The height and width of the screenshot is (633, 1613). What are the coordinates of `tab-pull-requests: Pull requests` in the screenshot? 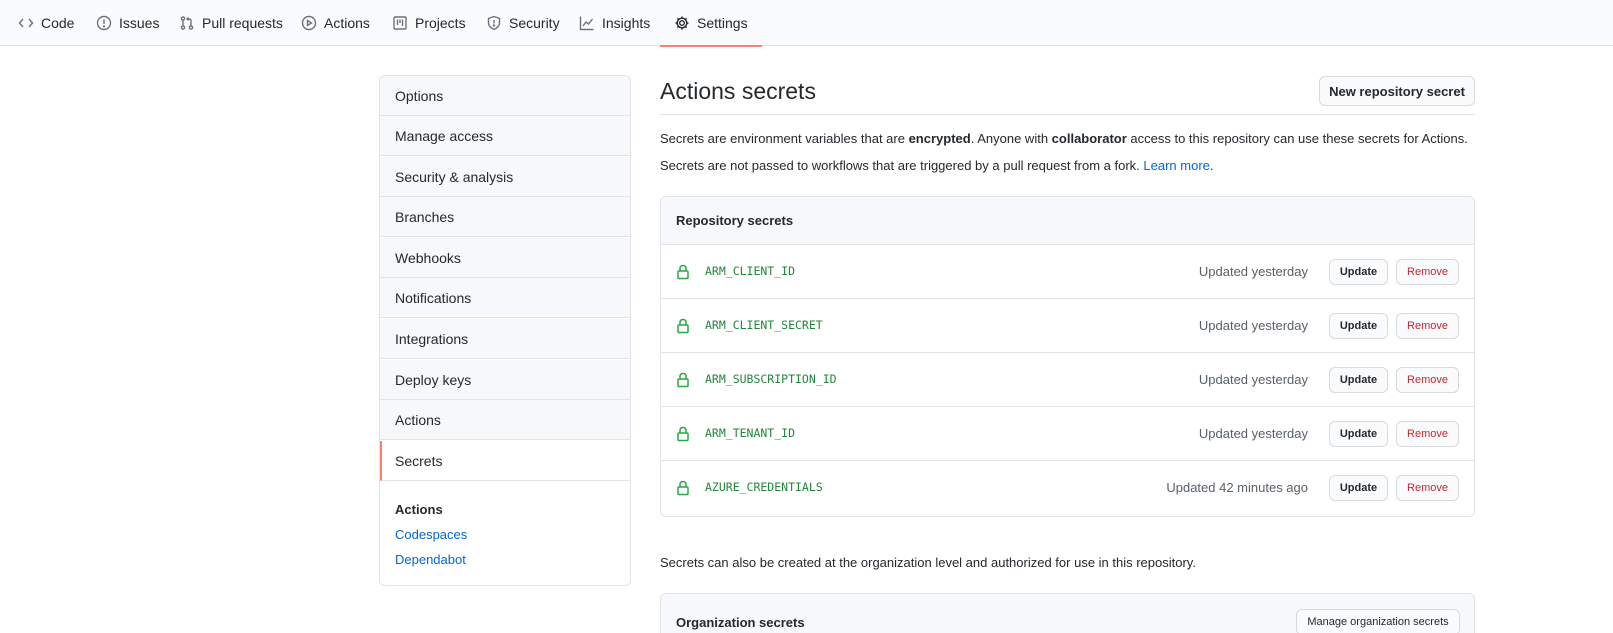 It's located at (231, 23).